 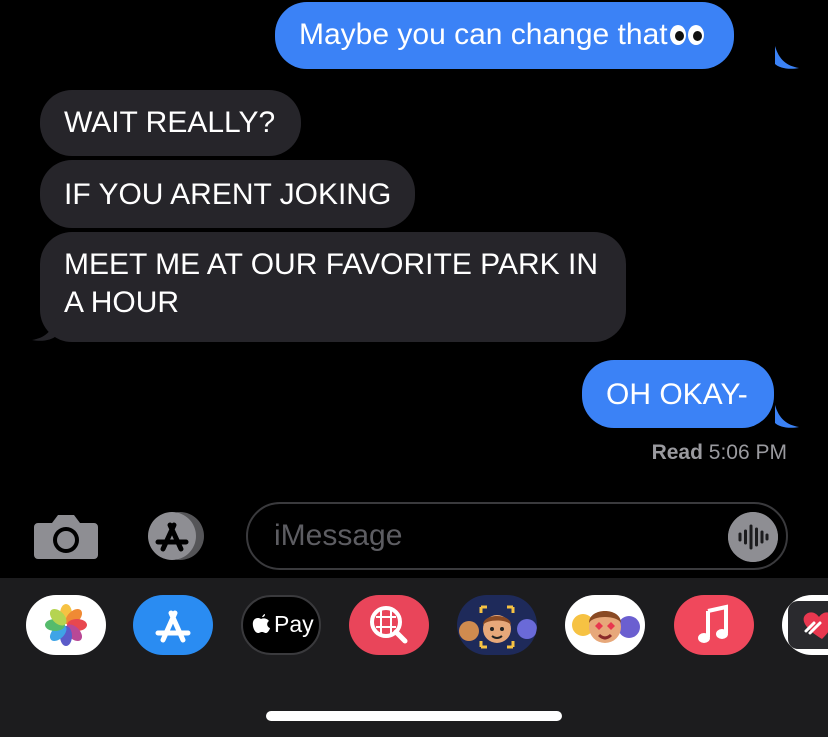 I want to click on camera-icon, so click(x=66, y=536).